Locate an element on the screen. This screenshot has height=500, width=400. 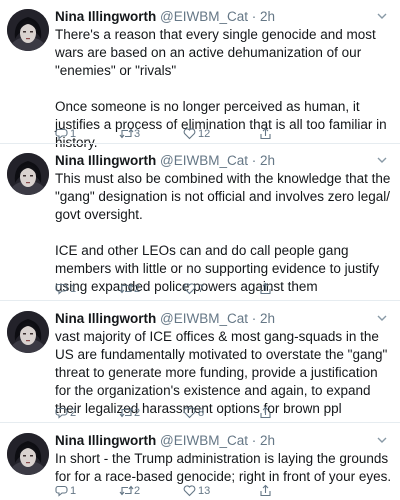
tweet-actions: 1 2 13 is located at coordinates (195, 491).